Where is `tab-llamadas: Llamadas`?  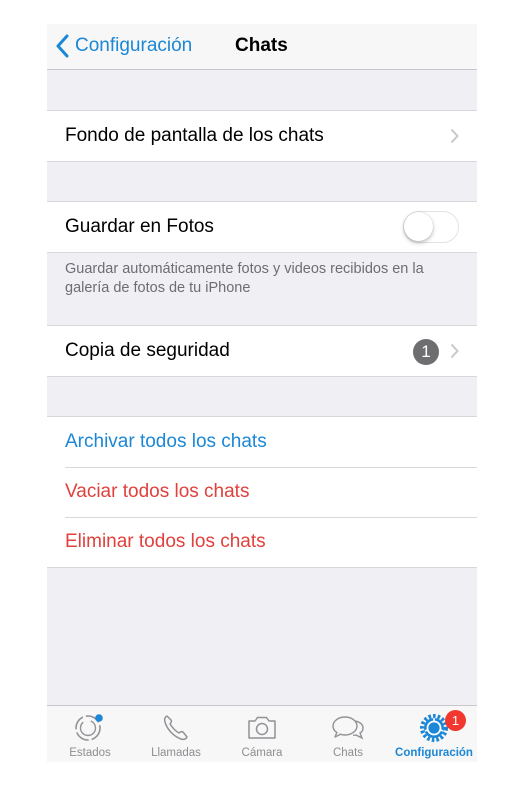
tab-llamadas: Llamadas is located at coordinates (176, 734).